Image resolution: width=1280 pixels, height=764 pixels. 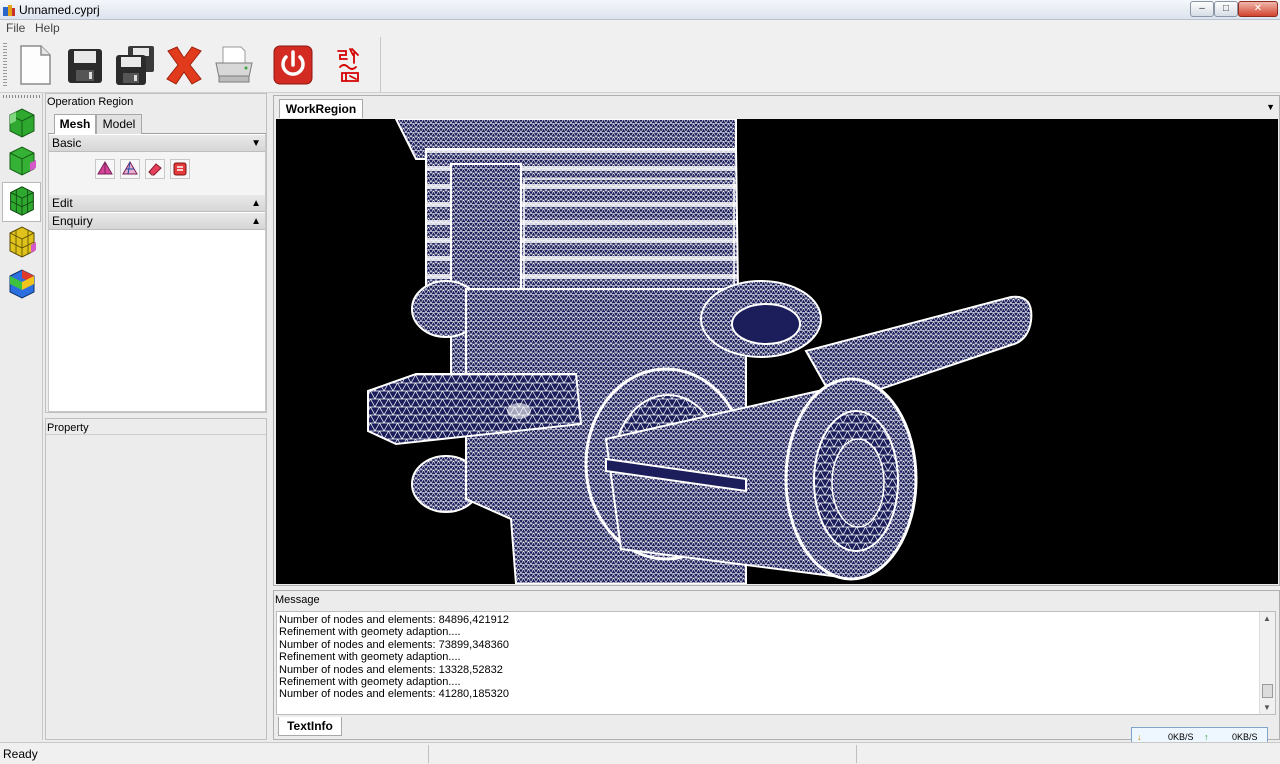 I want to click on delete-icon, so click(x=184, y=65).